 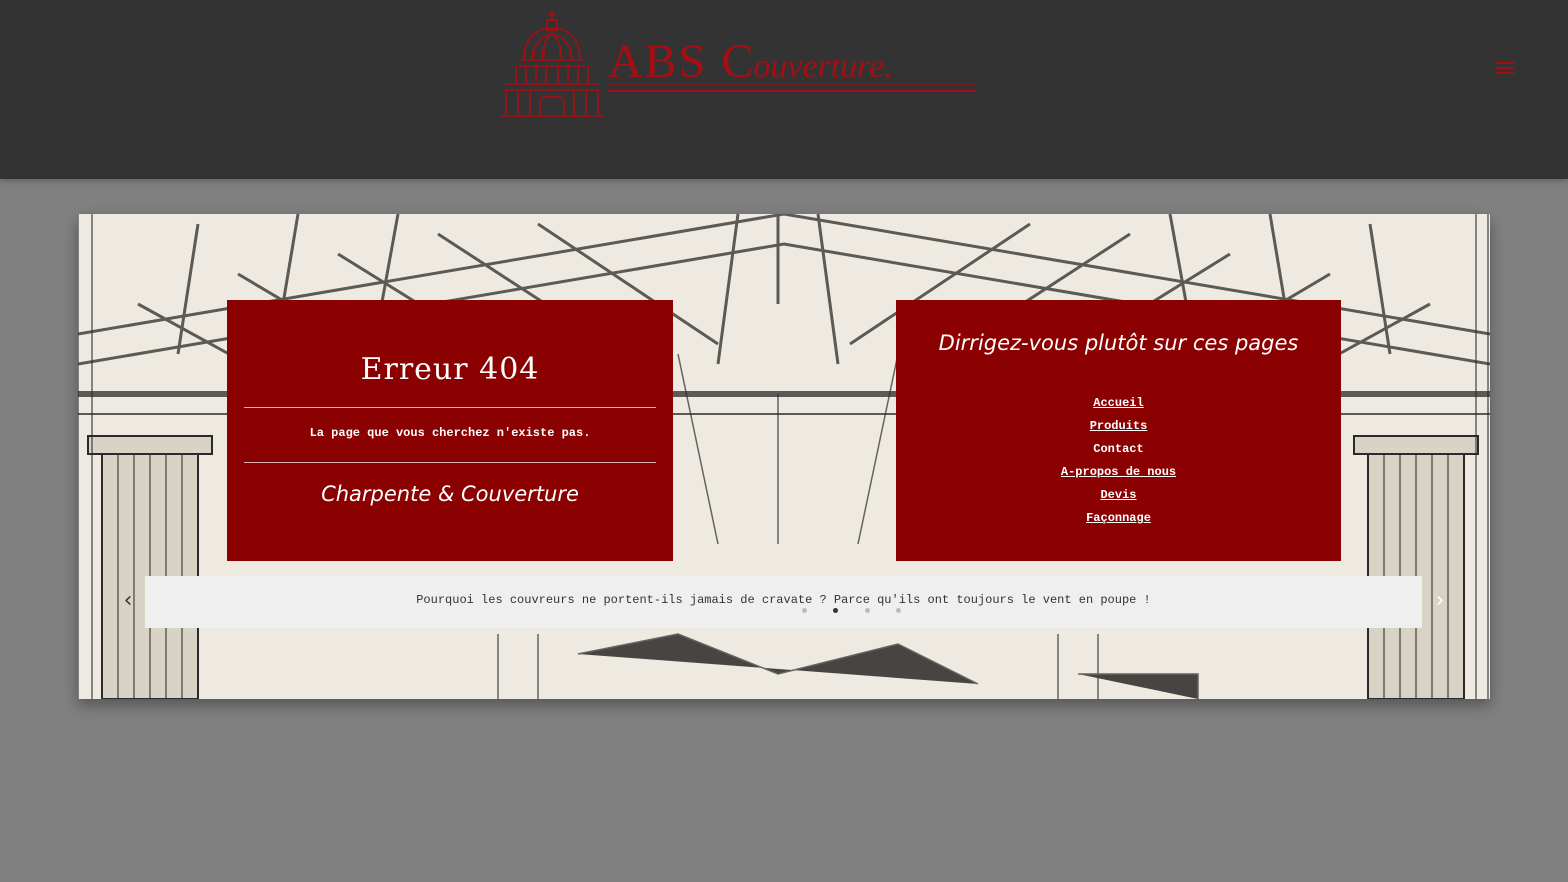 What do you see at coordinates (450, 369) in the screenshot?
I see `error-title: Erreur 404` at bounding box center [450, 369].